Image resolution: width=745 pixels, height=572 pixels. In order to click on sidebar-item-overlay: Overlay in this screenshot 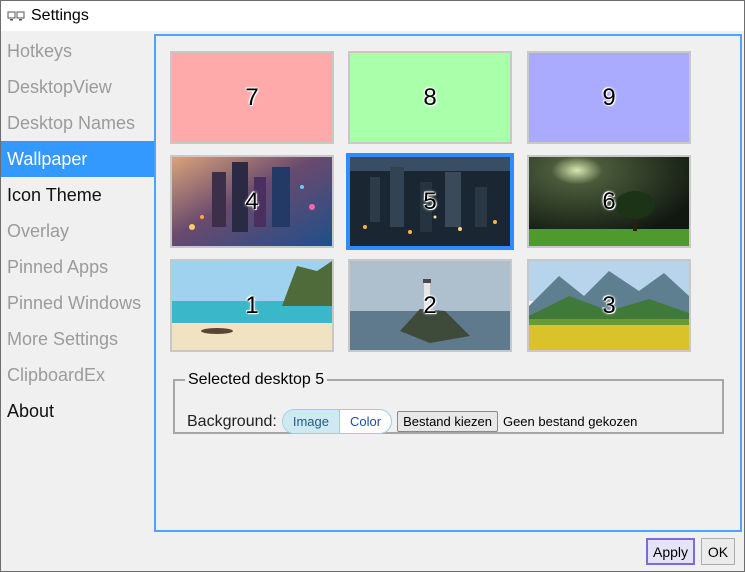, I will do `click(77, 231)`.